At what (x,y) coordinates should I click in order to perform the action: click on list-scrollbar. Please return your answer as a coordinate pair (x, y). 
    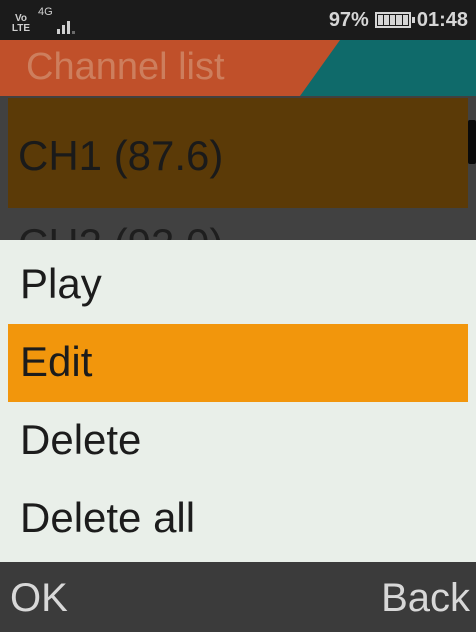
    Looking at the image, I should click on (472, 142).